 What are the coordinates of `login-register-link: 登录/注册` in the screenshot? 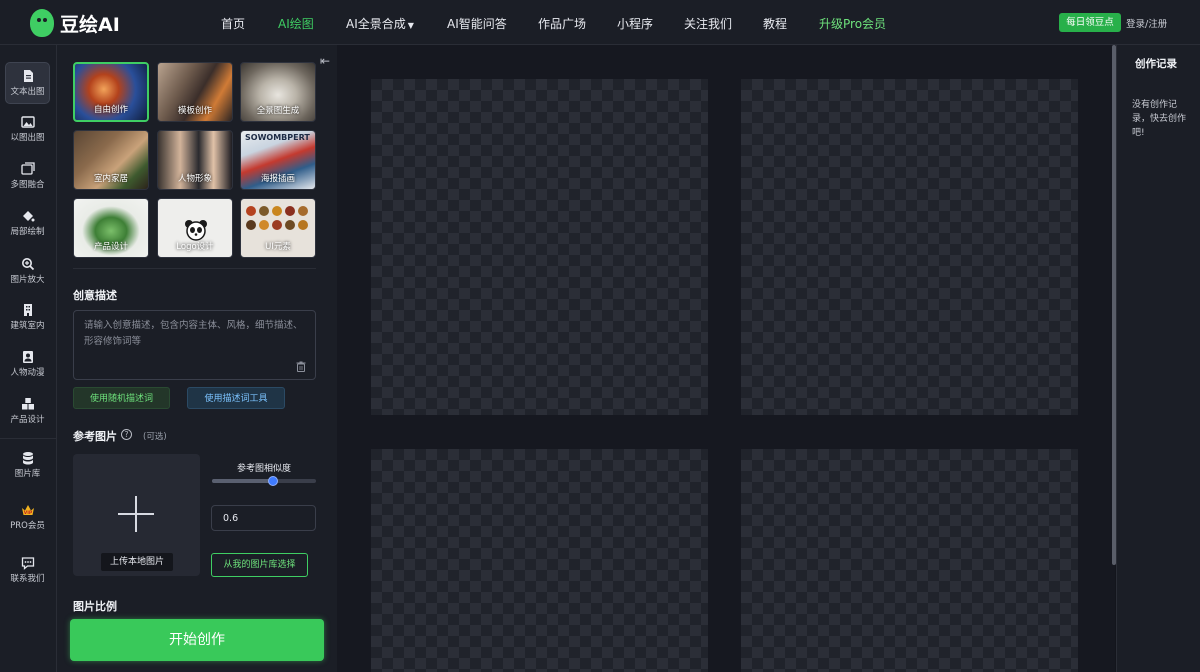 It's located at (1146, 23).